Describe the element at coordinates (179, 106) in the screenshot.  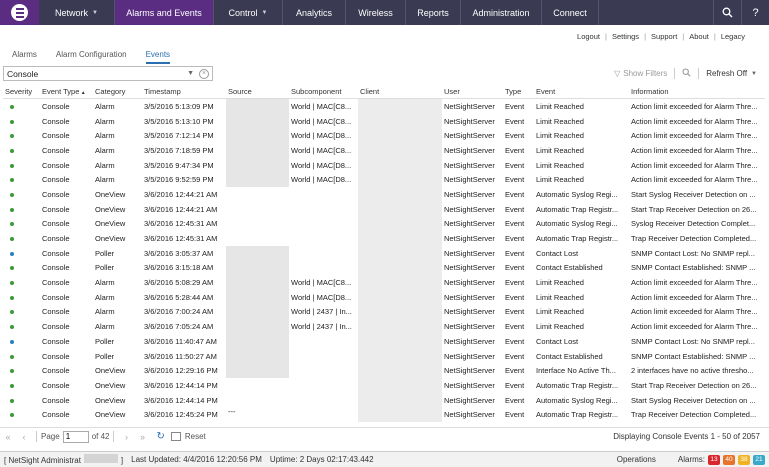
I see `timestamp-cell: 3/5/2016 5:13:09 PM` at that location.